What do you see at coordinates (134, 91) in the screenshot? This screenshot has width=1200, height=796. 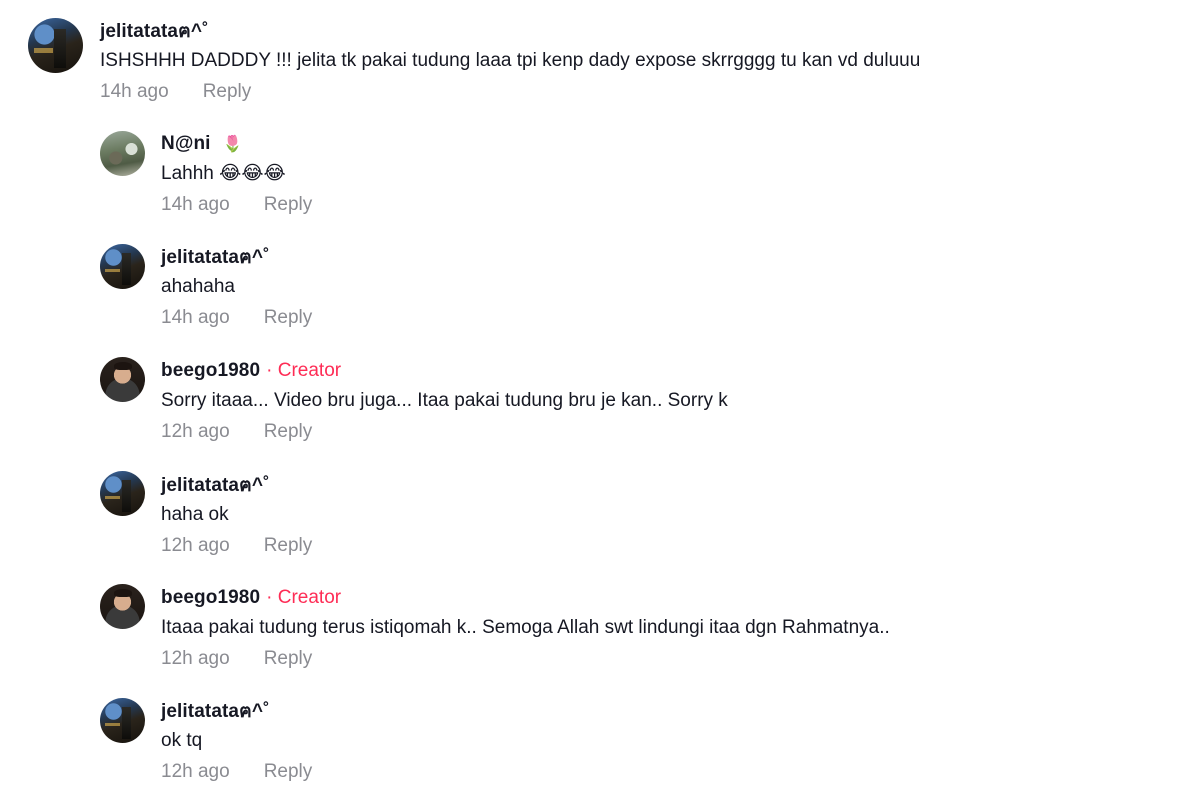 I see `comment-timestamp: 14h ago` at bounding box center [134, 91].